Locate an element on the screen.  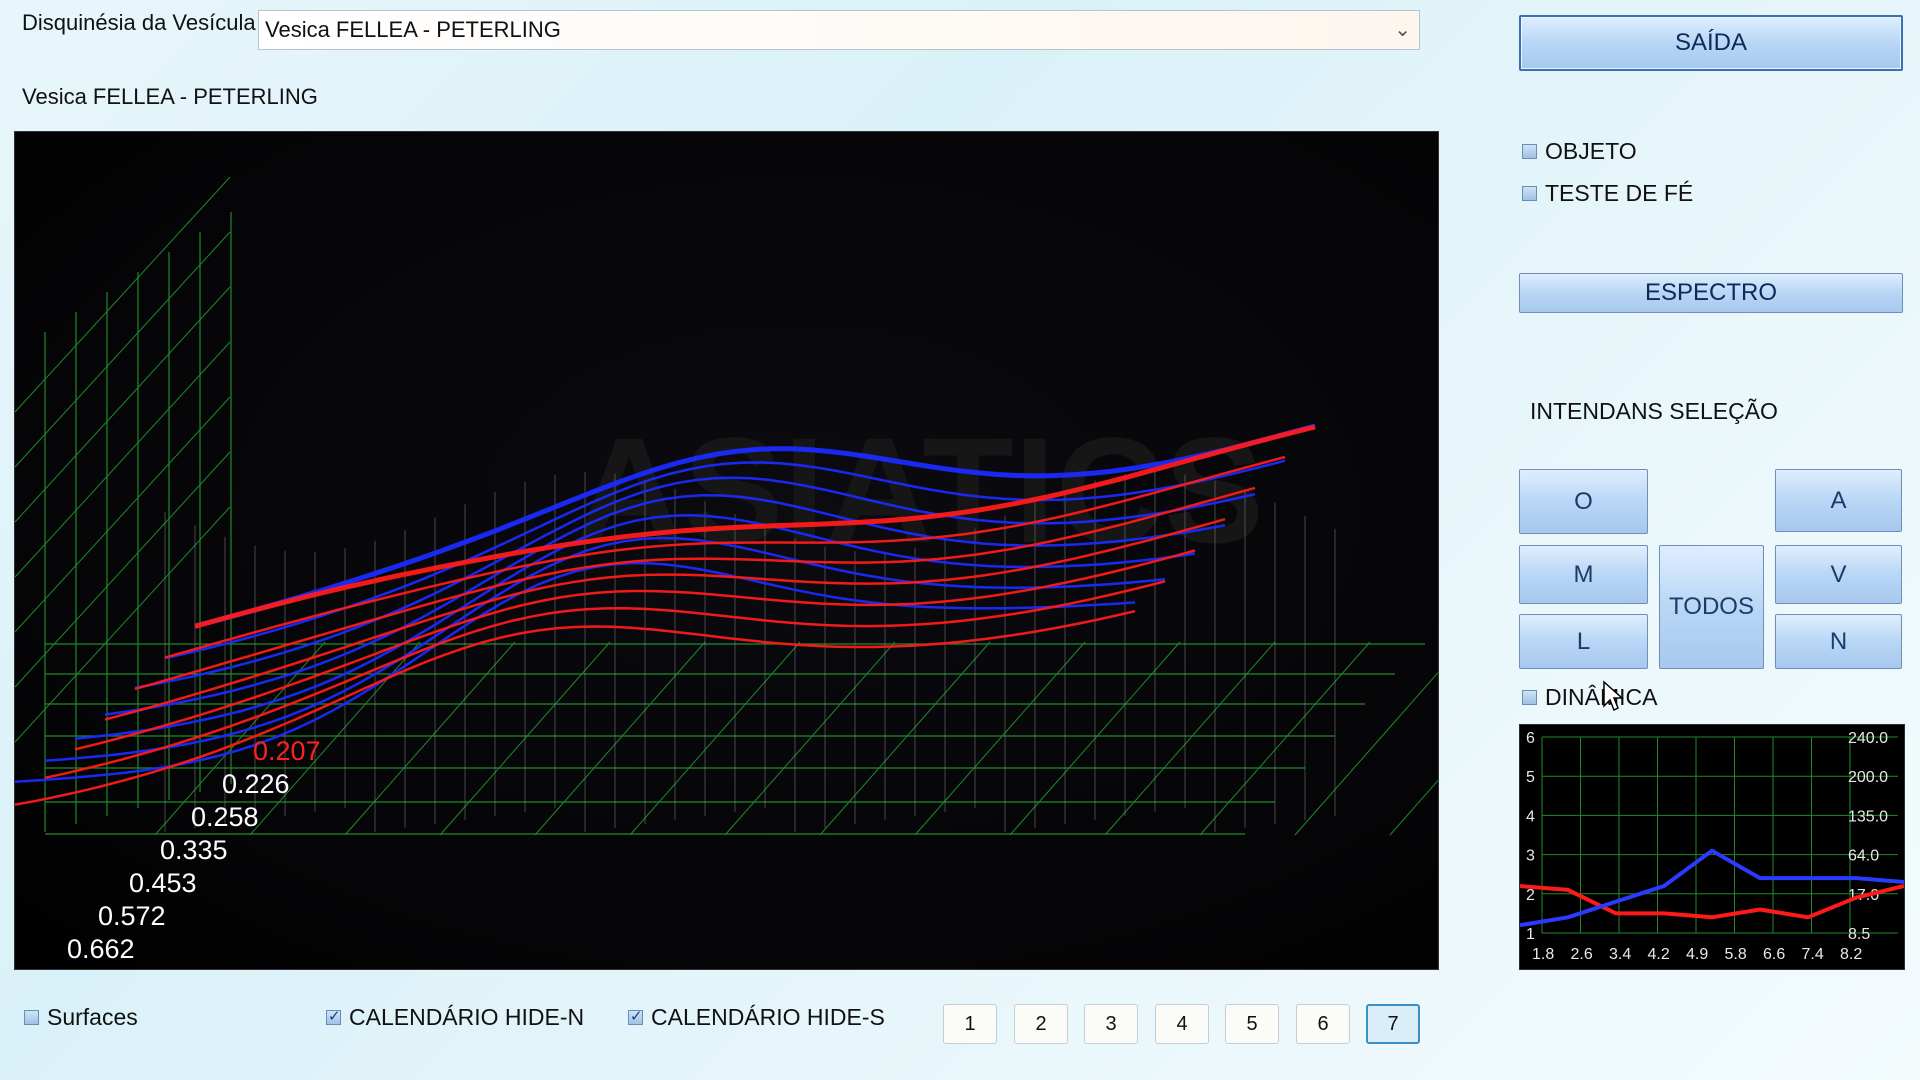
page-button-3: 3 is located at coordinates (1111, 1024).